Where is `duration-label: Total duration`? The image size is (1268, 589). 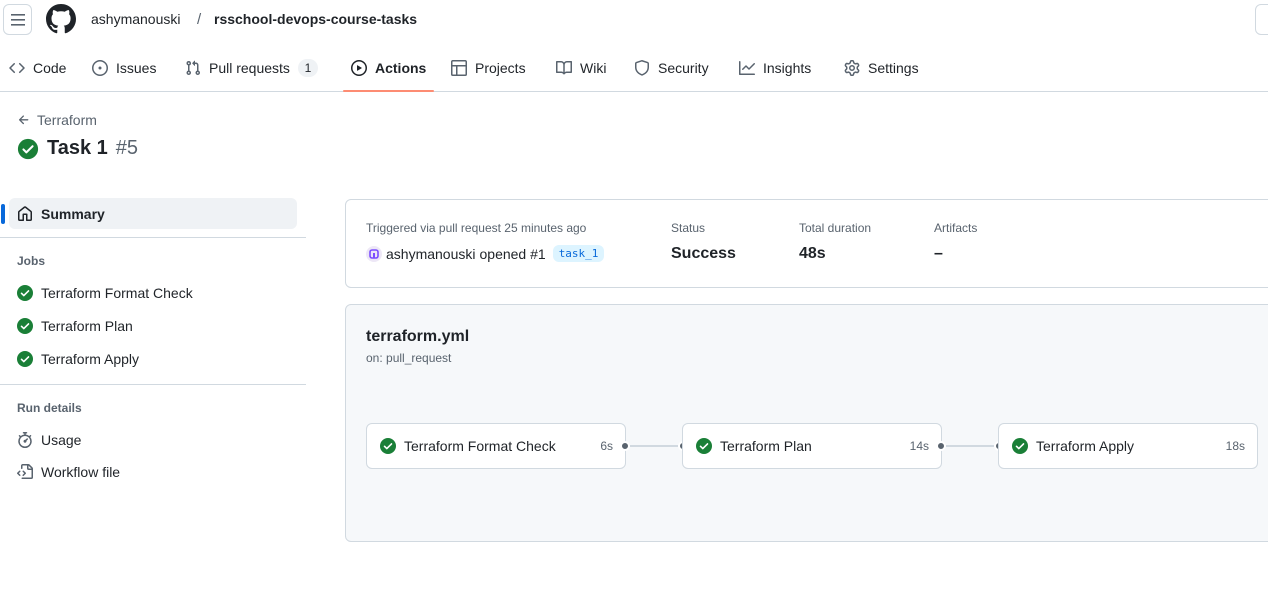
duration-label: Total duration is located at coordinates (835, 228).